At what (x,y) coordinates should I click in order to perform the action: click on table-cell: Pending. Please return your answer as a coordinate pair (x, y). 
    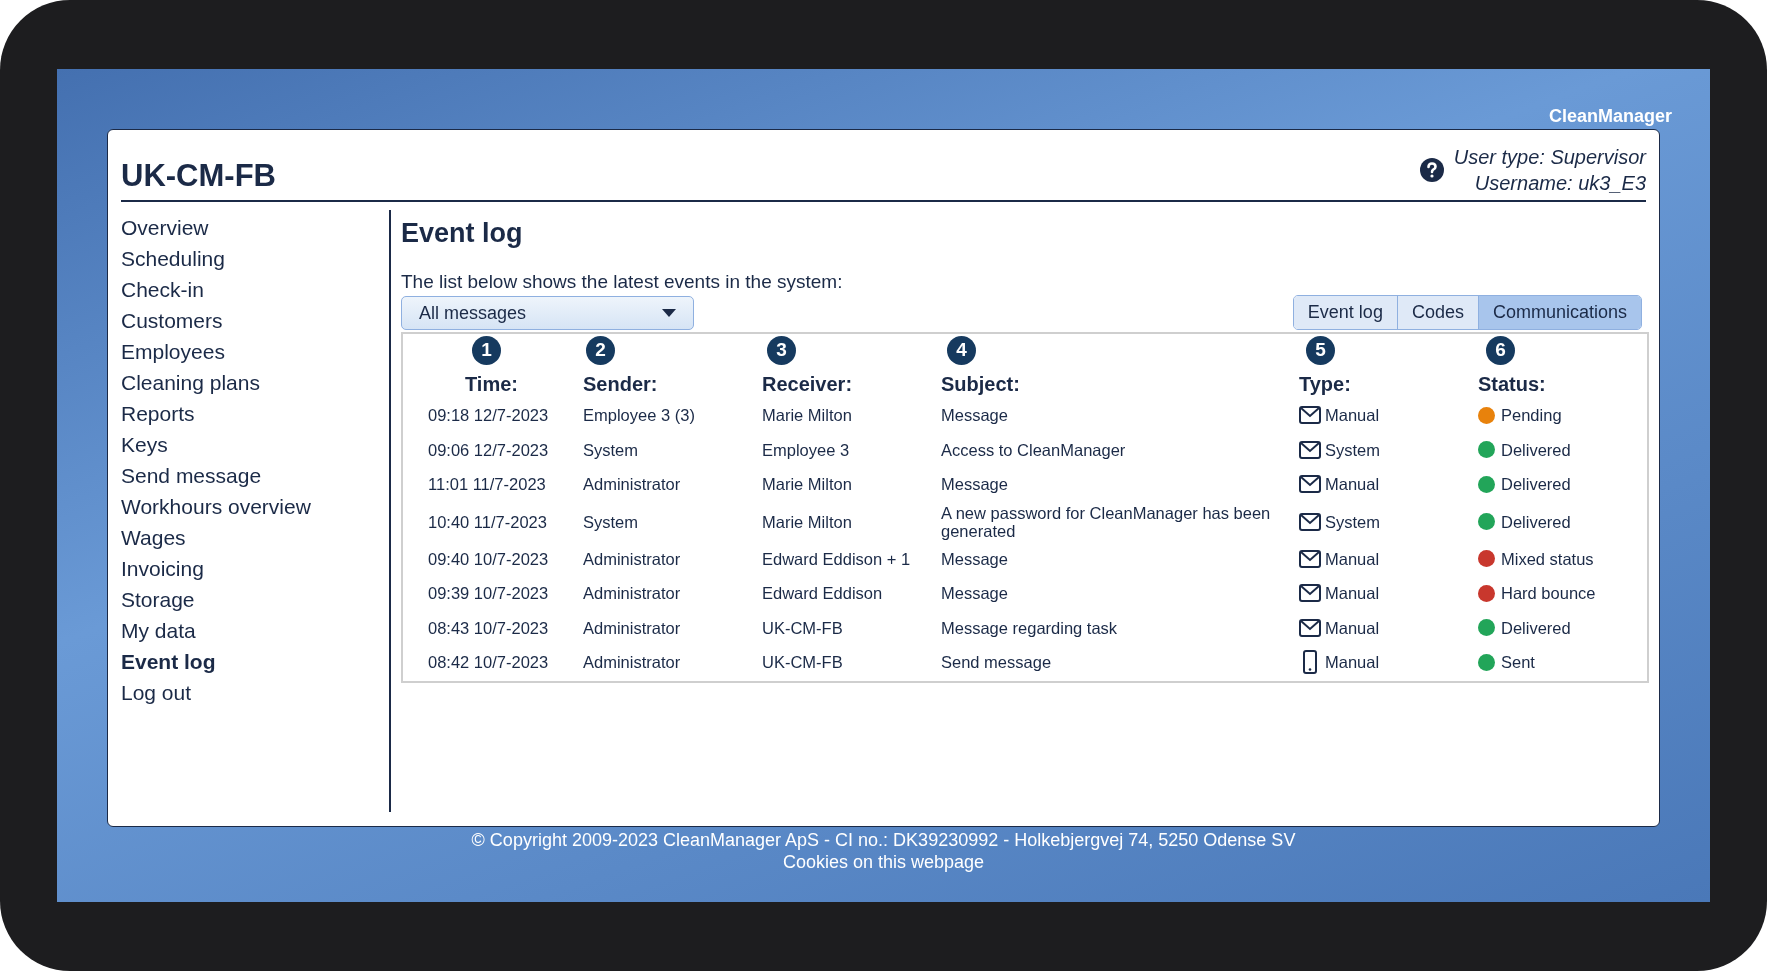
    Looking at the image, I should click on (1531, 415).